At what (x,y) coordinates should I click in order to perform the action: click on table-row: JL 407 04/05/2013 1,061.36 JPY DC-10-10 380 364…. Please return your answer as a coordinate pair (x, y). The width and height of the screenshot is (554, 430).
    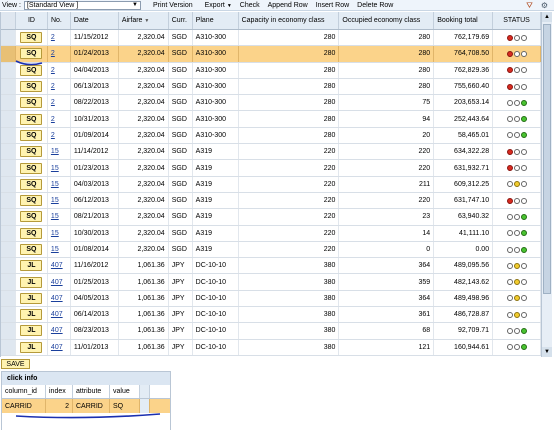
    Looking at the image, I should click on (271, 299).